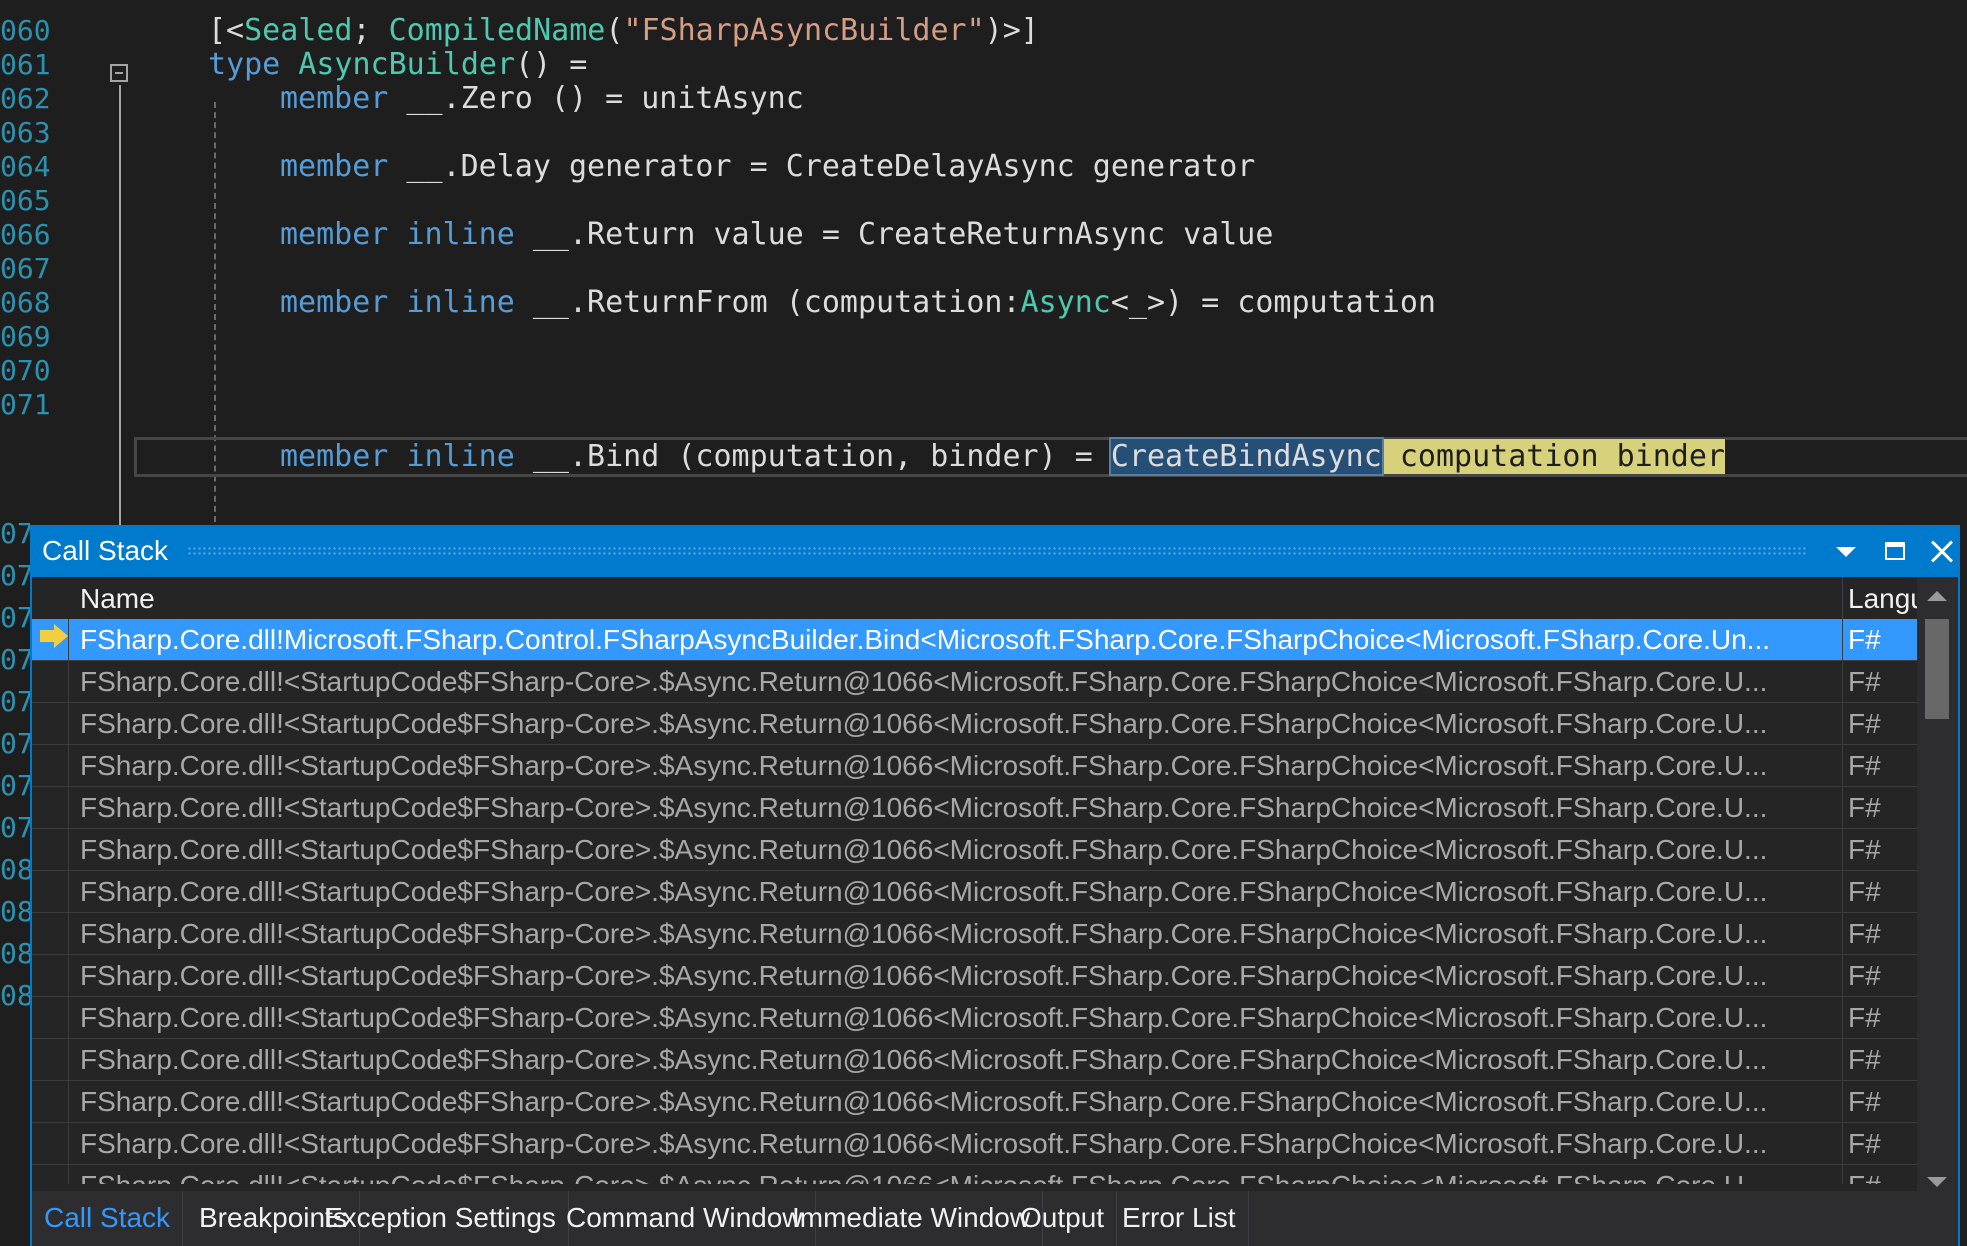 The width and height of the screenshot is (1967, 1246). What do you see at coordinates (25, 200) in the screenshot?
I see `line-number: 065` at bounding box center [25, 200].